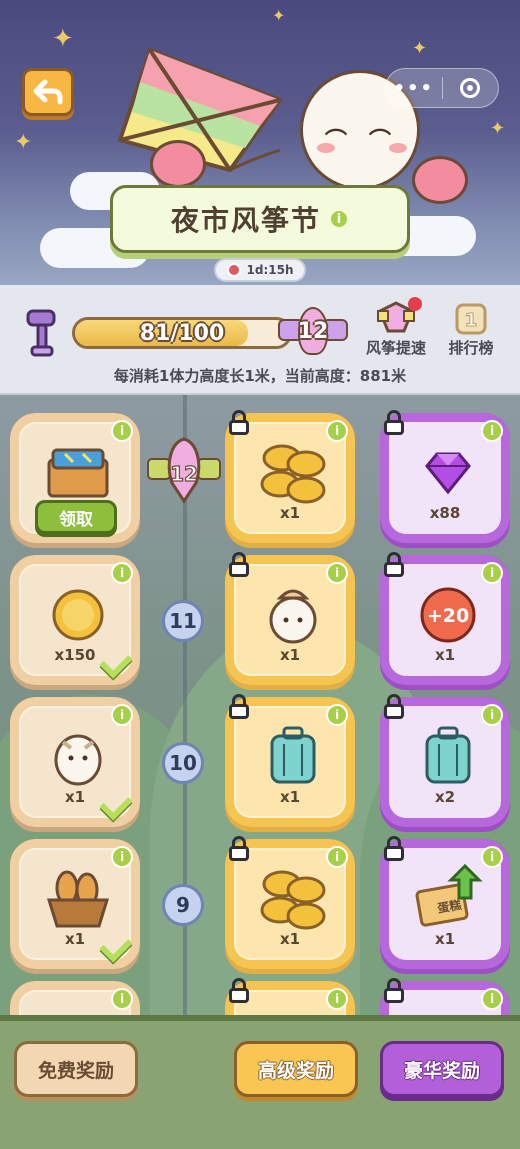 The height and width of the screenshot is (1149, 520). I want to click on leaderboard-button: 1 排行榜, so click(471, 329).